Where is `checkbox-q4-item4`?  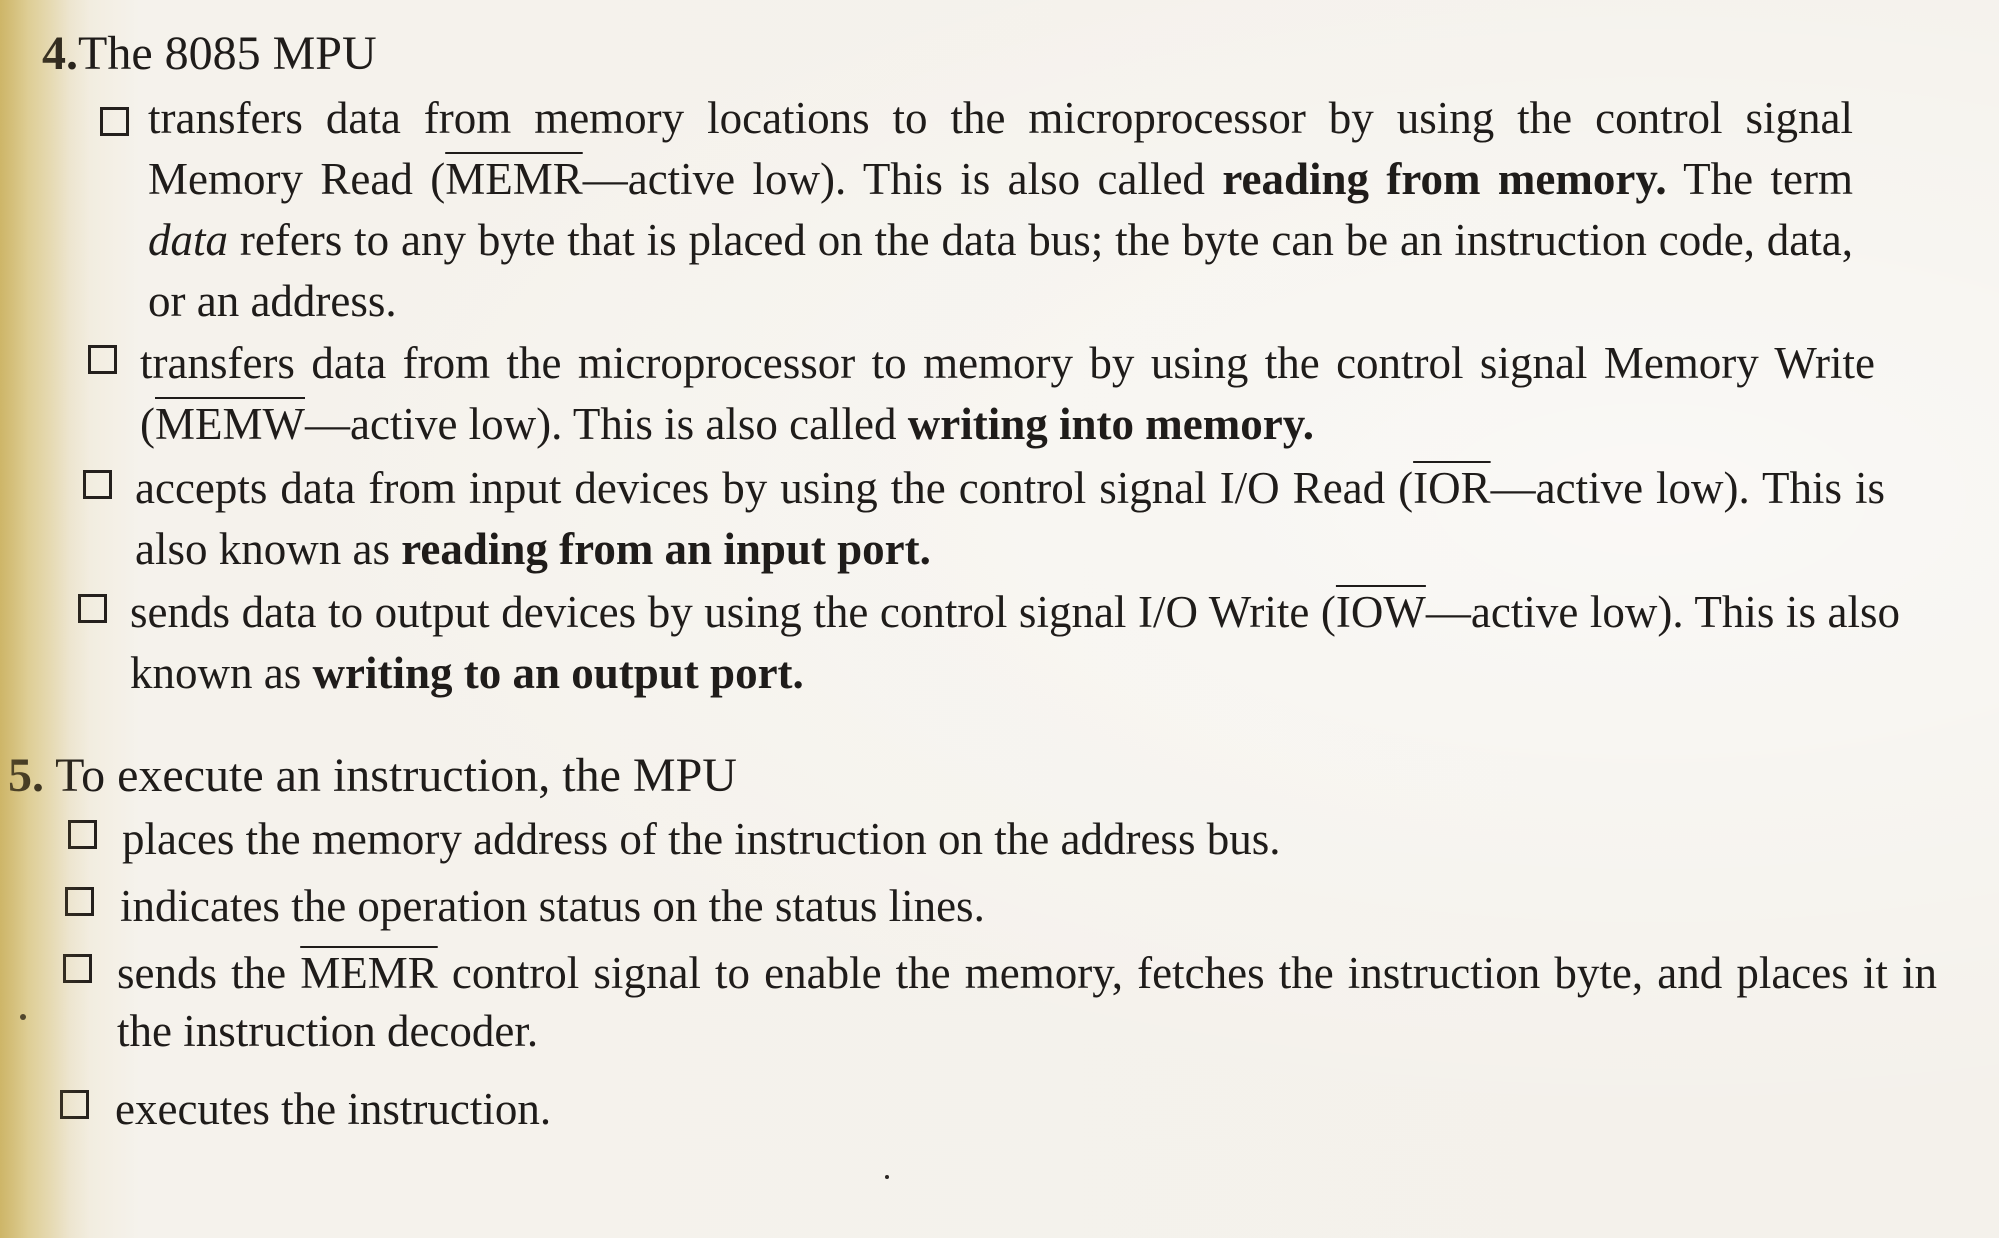 checkbox-q4-item4 is located at coordinates (92, 608).